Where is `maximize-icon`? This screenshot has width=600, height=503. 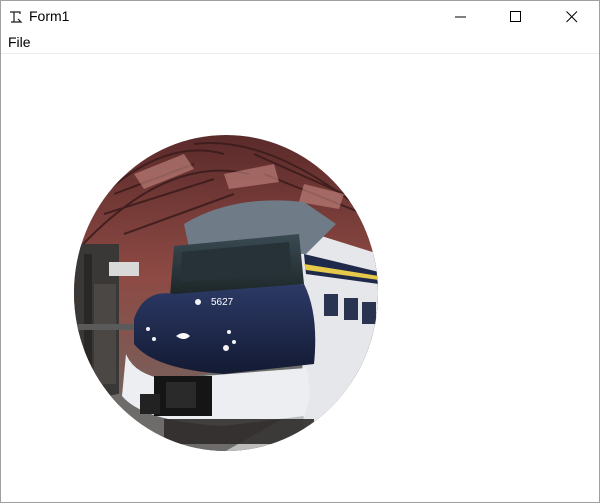 maximize-icon is located at coordinates (515, 16).